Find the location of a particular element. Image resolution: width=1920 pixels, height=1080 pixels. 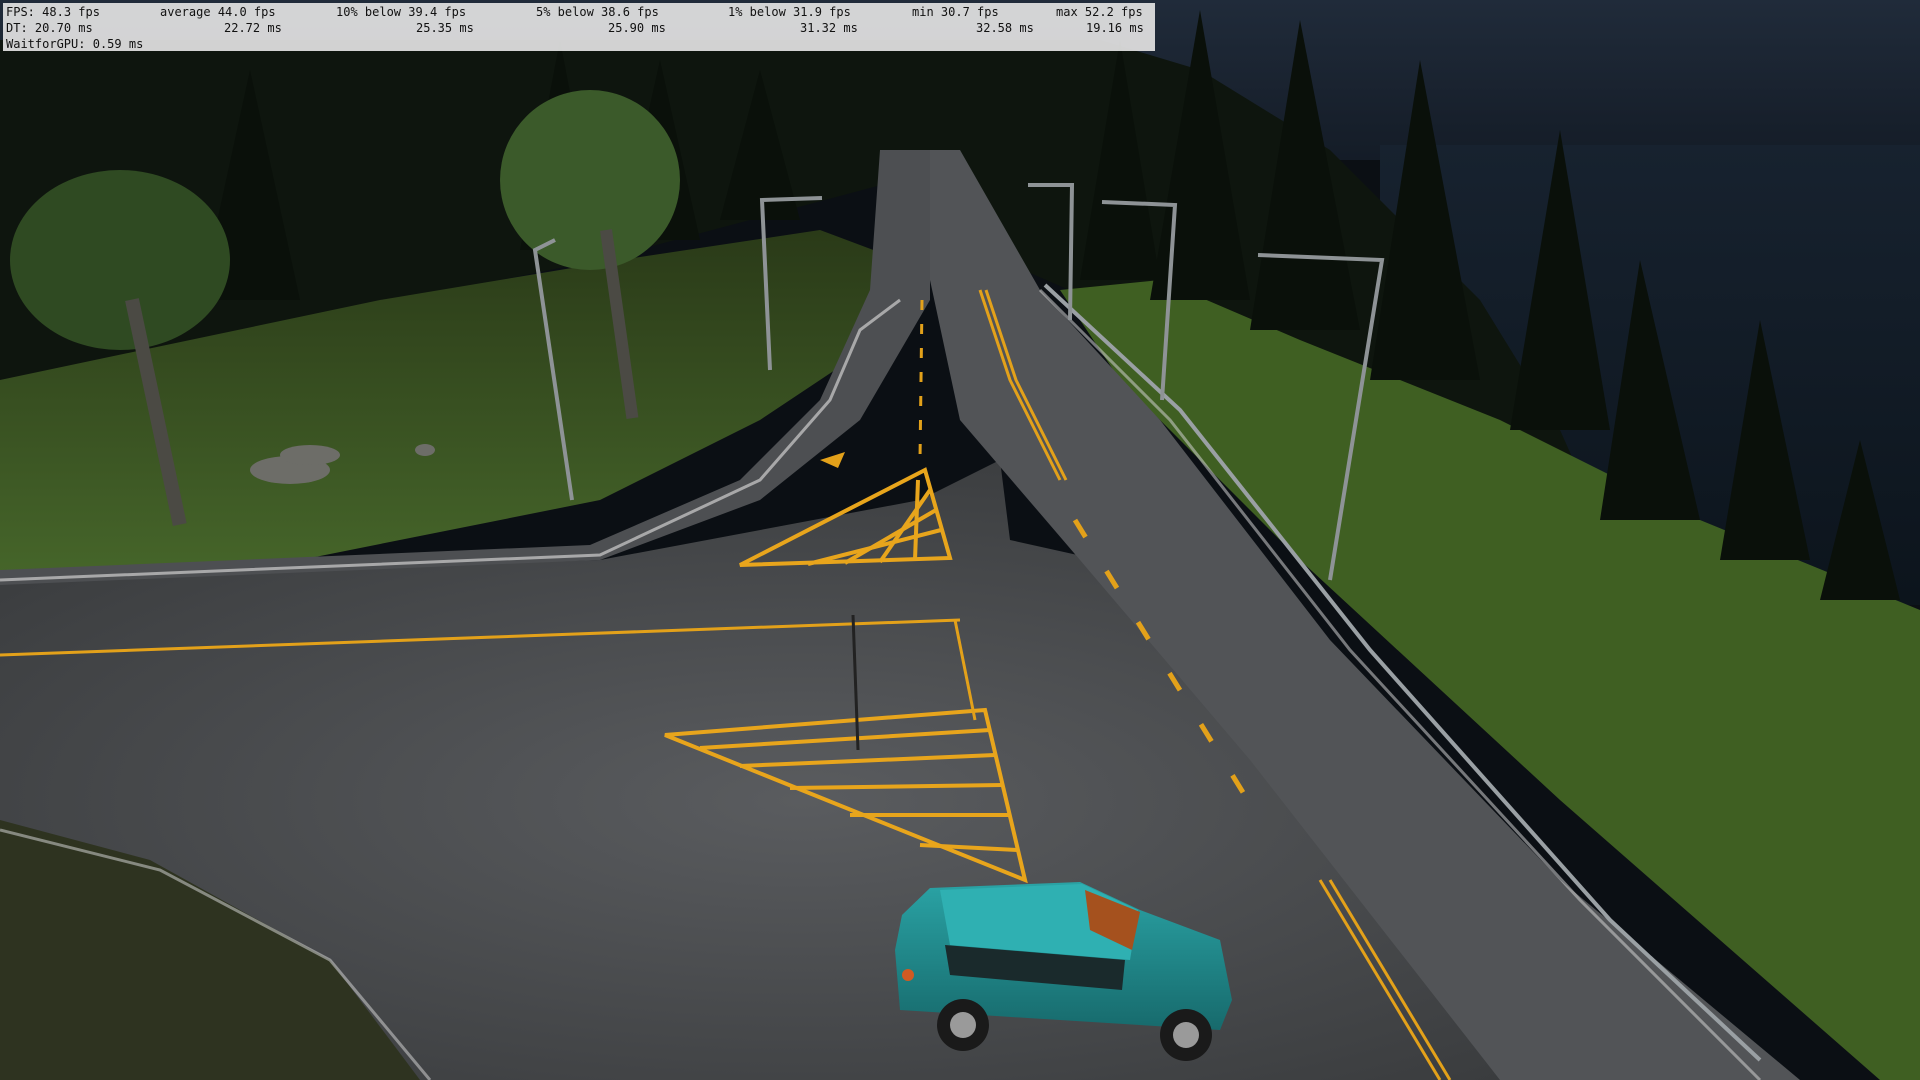

fps-cell: FPS: 48.3 fps is located at coordinates (53, 12).